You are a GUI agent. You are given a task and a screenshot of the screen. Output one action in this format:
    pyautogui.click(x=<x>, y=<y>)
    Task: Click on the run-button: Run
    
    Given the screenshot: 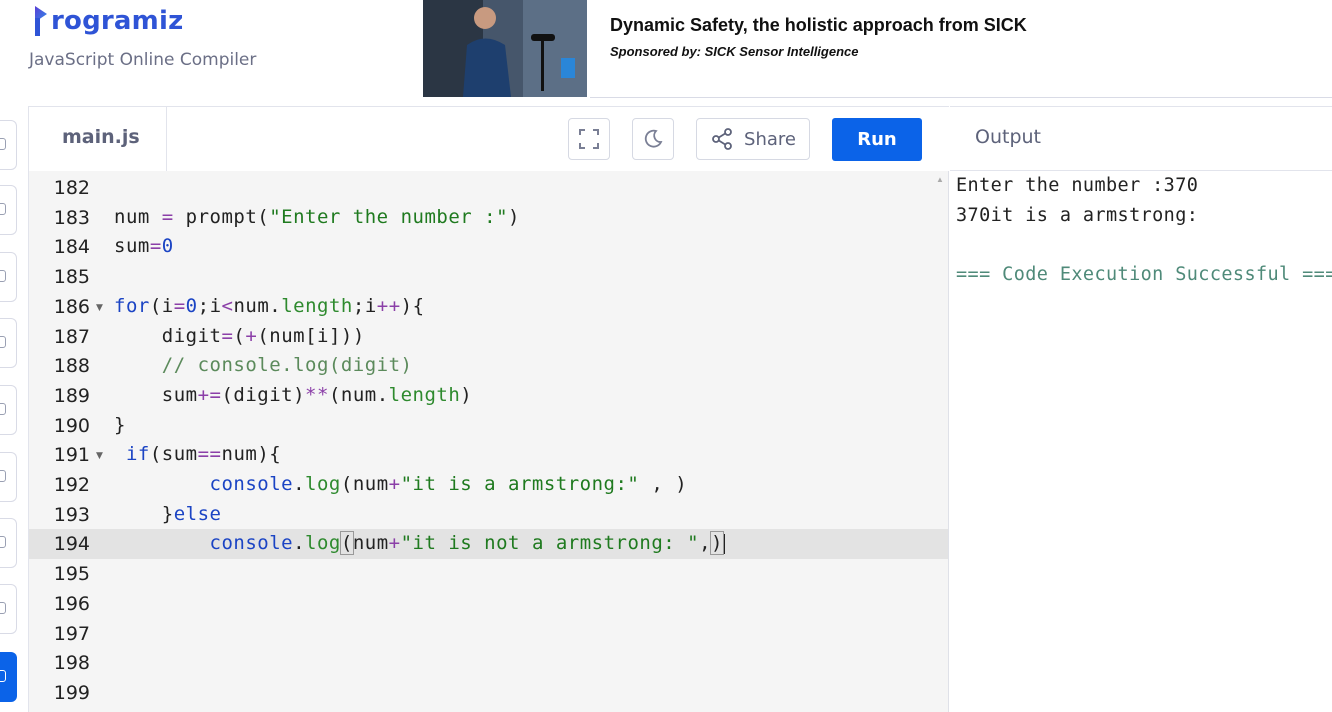 What is the action you would take?
    pyautogui.click(x=877, y=139)
    